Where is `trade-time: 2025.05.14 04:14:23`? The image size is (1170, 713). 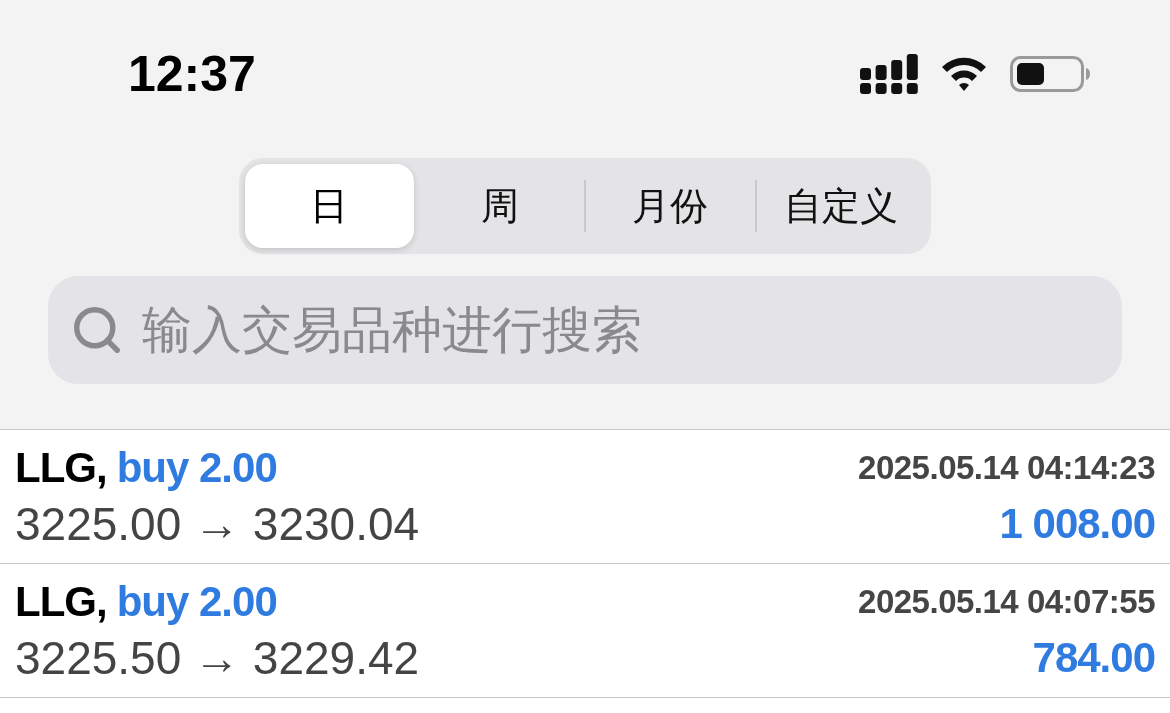 trade-time: 2025.05.14 04:14:23 is located at coordinates (1006, 467).